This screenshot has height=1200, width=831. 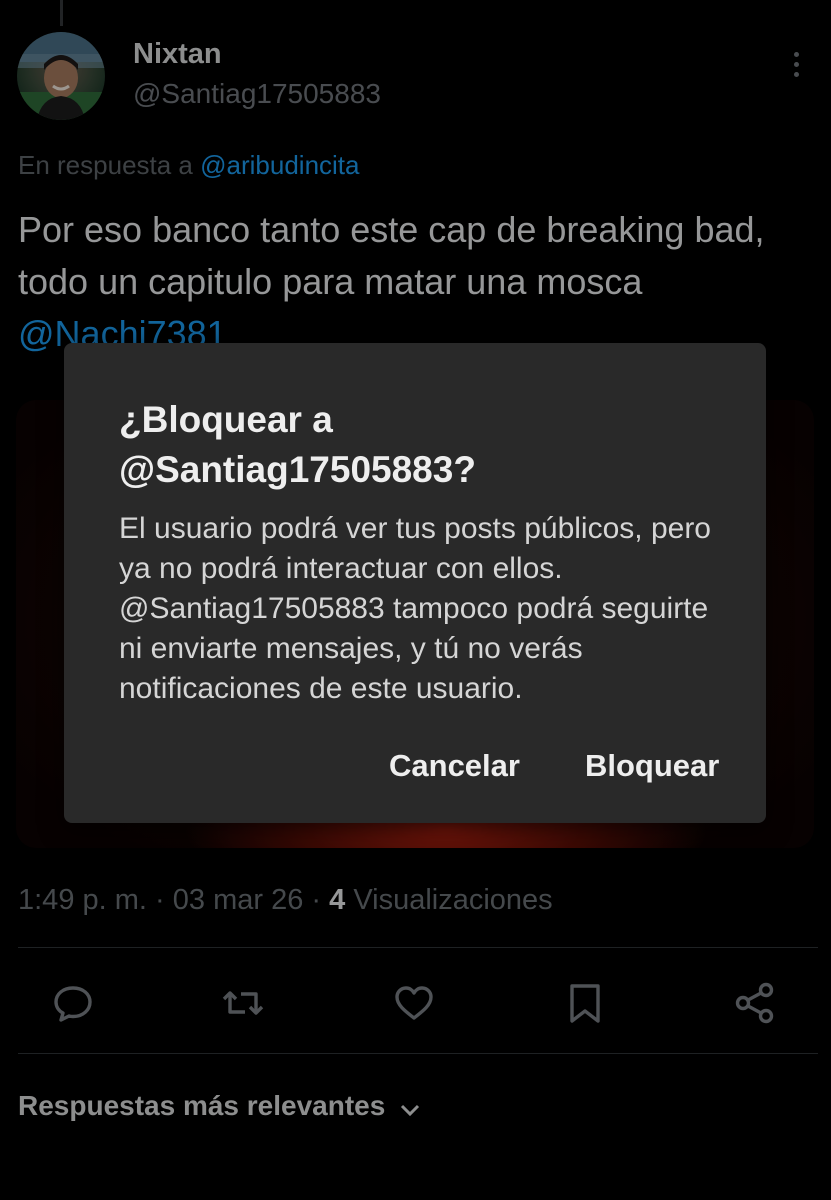 What do you see at coordinates (257, 94) in the screenshot?
I see `author-handle: @Santiag17505883` at bounding box center [257, 94].